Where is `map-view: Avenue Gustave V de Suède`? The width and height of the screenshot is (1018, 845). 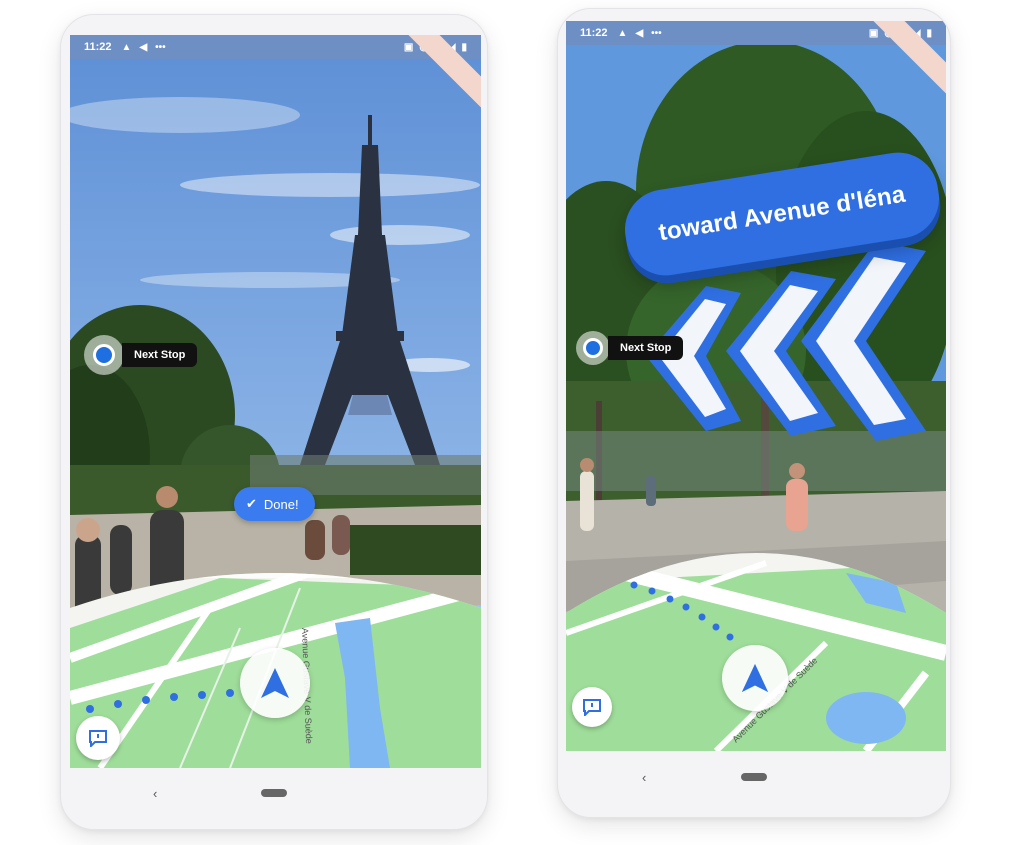 map-view: Avenue Gustave V de Suède is located at coordinates (756, 652).